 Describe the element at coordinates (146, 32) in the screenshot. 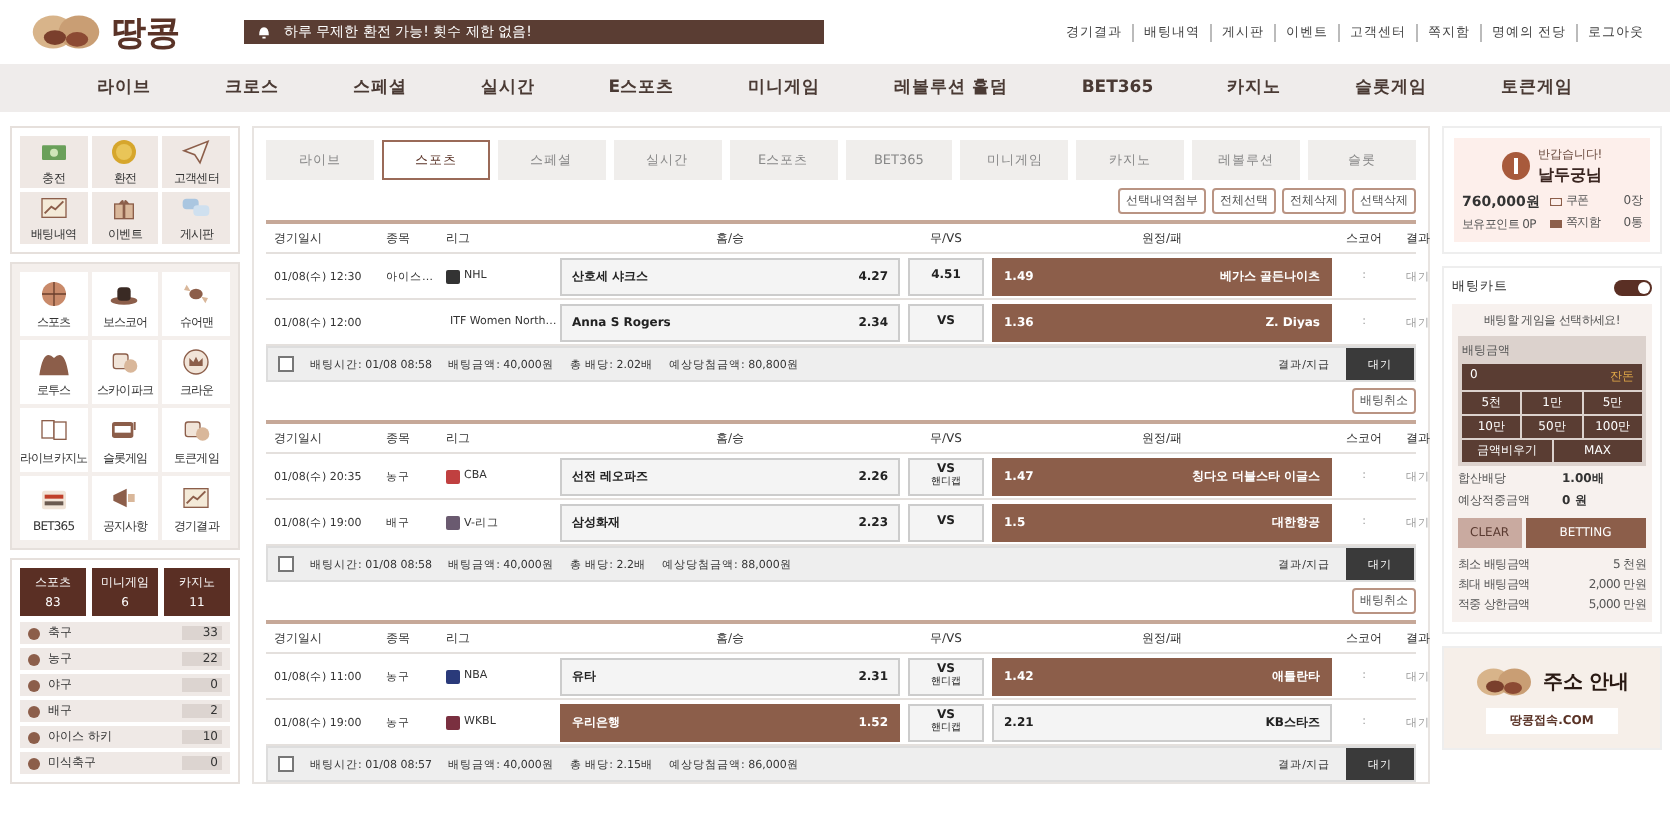

I see `logo-text: 땅콩` at that location.